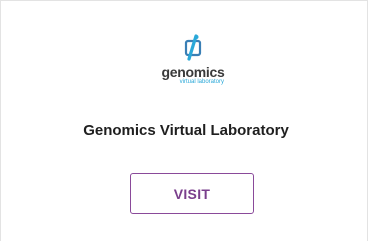 The image size is (370, 241). What do you see at coordinates (193, 47) in the screenshot?
I see `gvl-logo-icon` at bounding box center [193, 47].